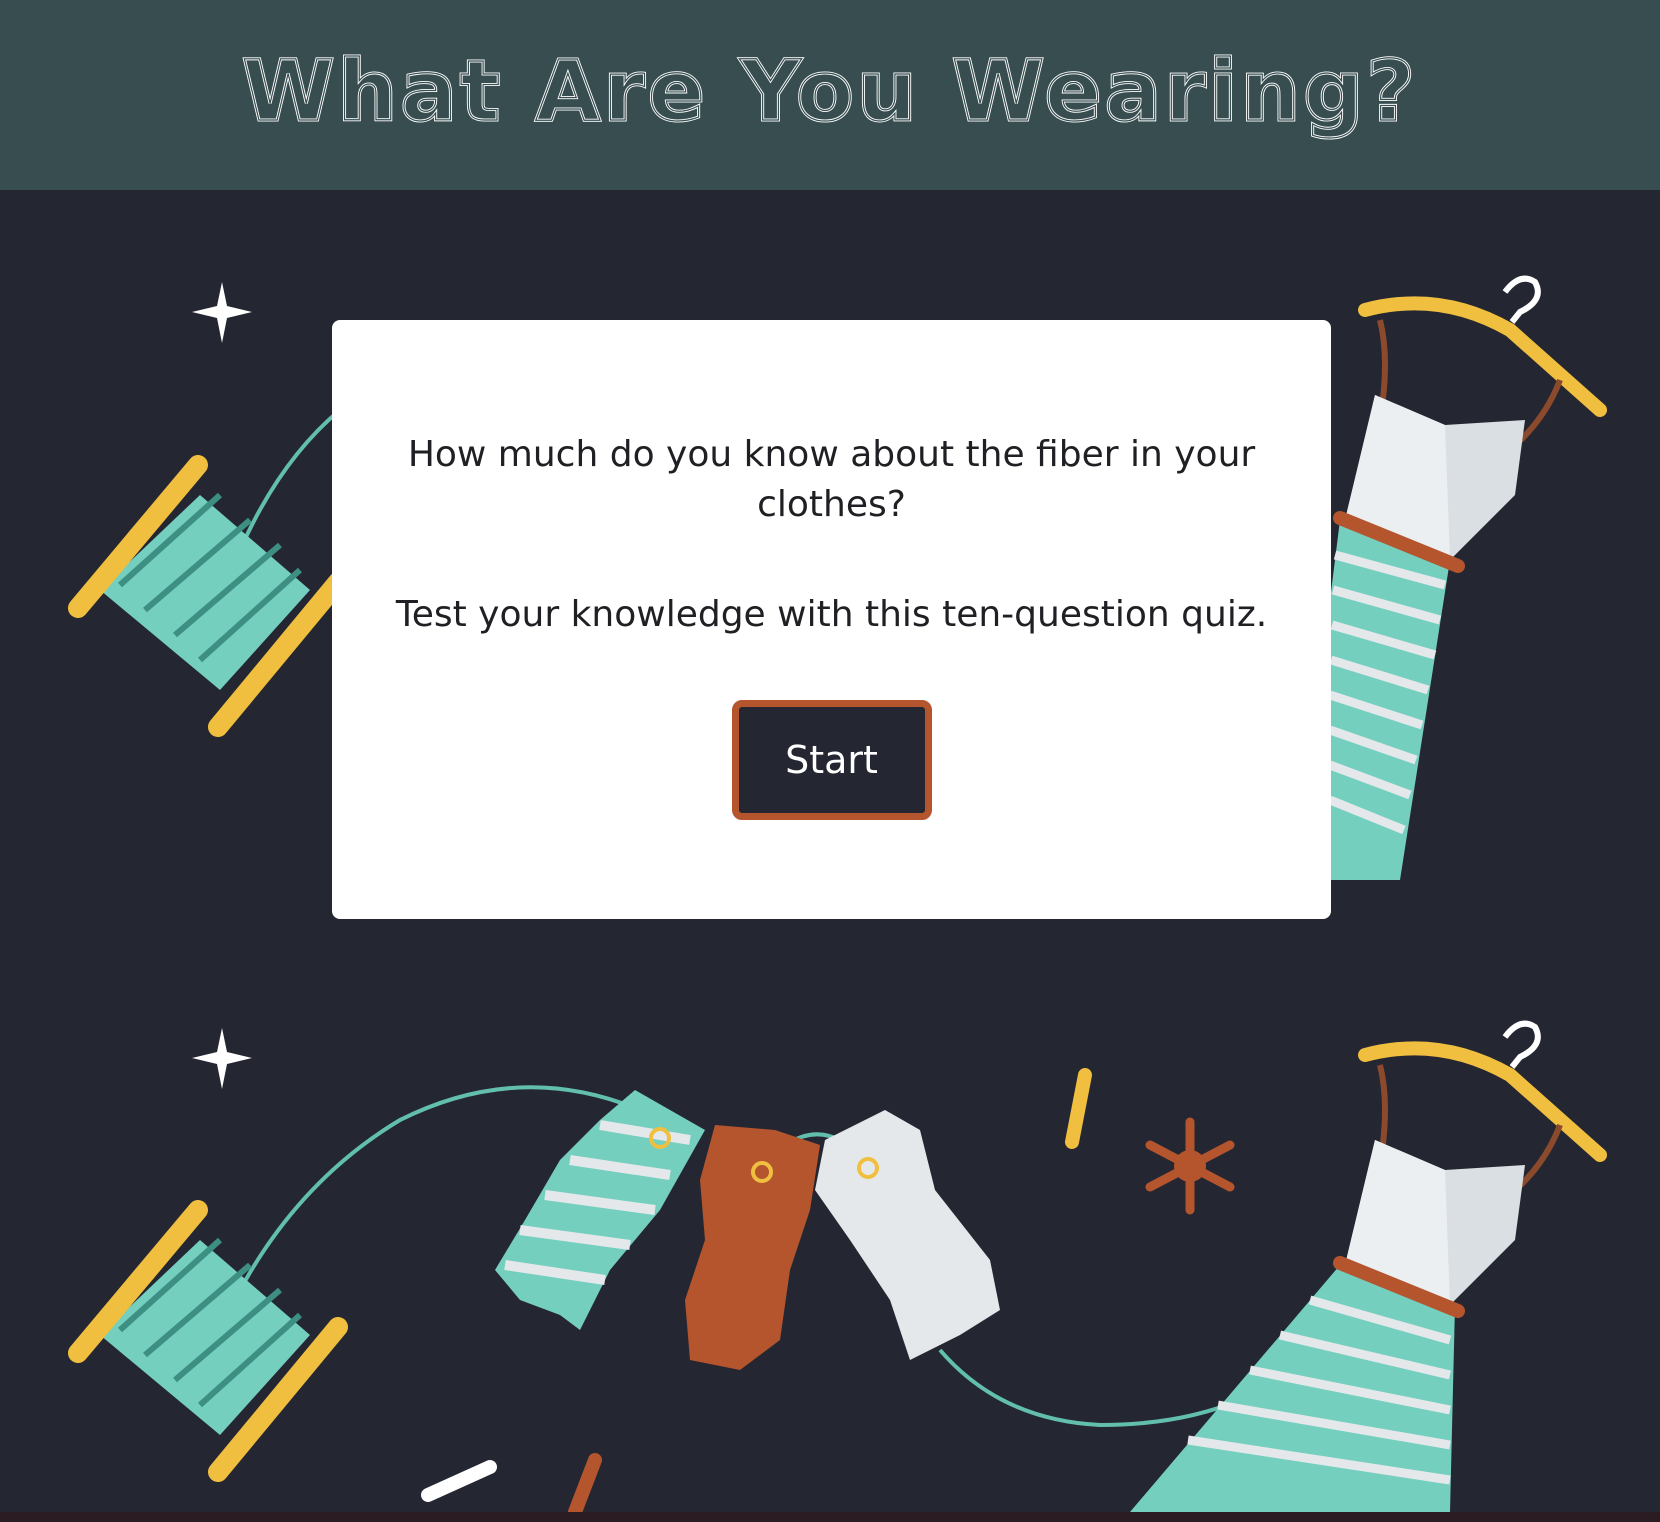 The image size is (1660, 1522). I want to click on site-title-inline: What Are You Wearing?, so click(830, 91).